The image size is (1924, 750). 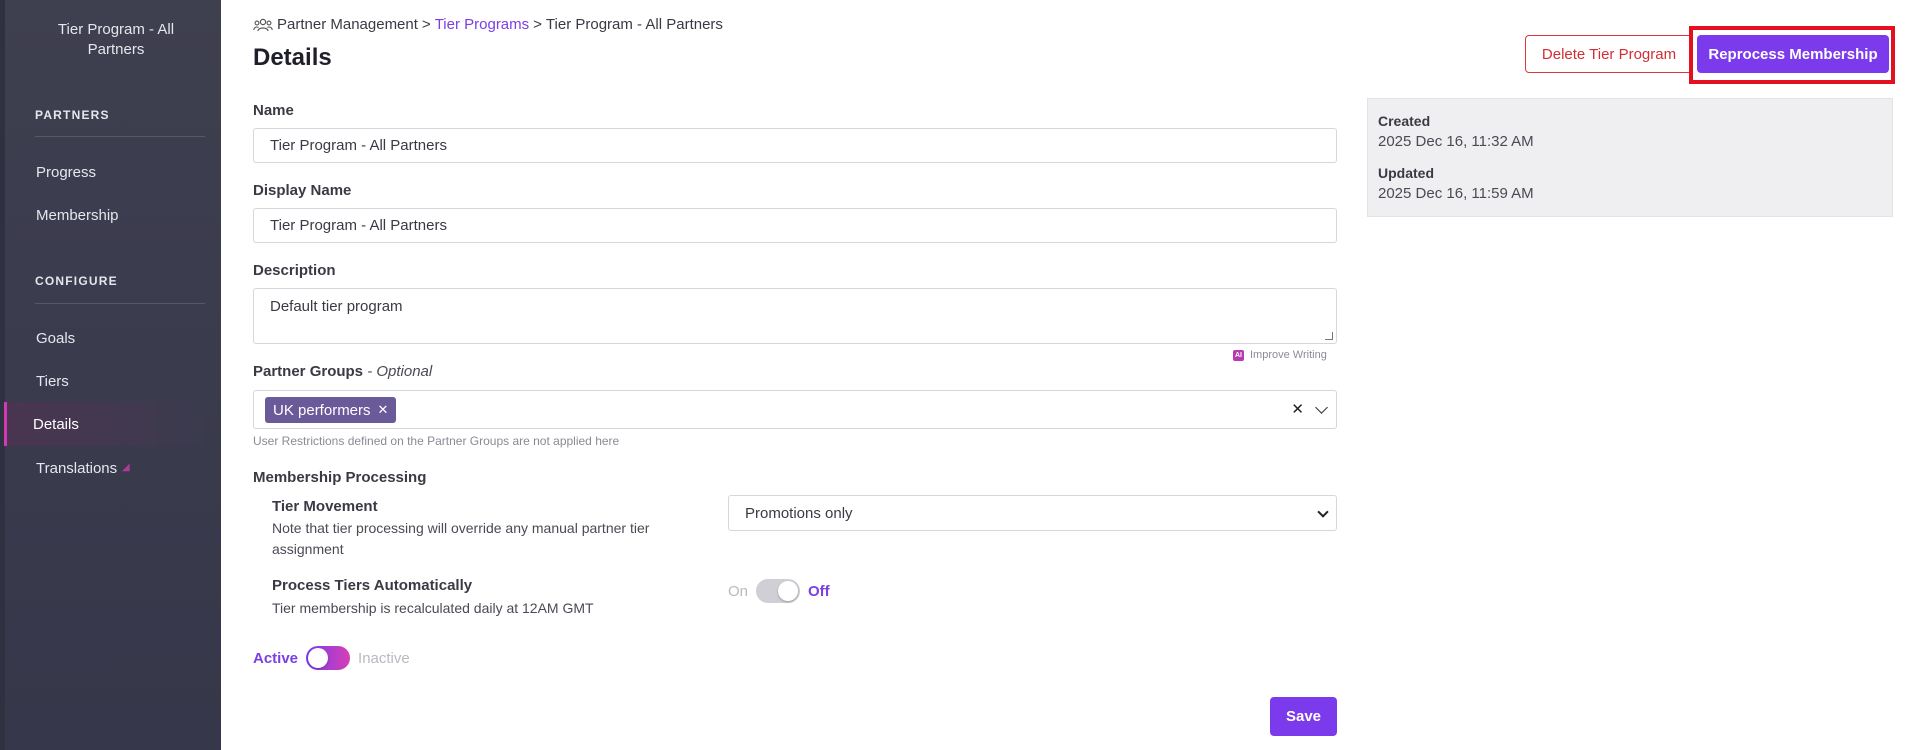 I want to click on status-toggle-row: Active Inactive, so click(x=331, y=658).